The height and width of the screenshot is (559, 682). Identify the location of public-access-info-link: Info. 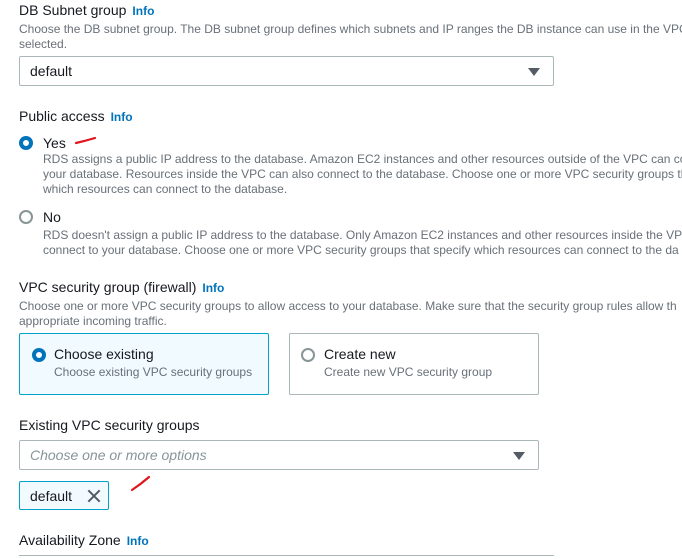
(122, 117).